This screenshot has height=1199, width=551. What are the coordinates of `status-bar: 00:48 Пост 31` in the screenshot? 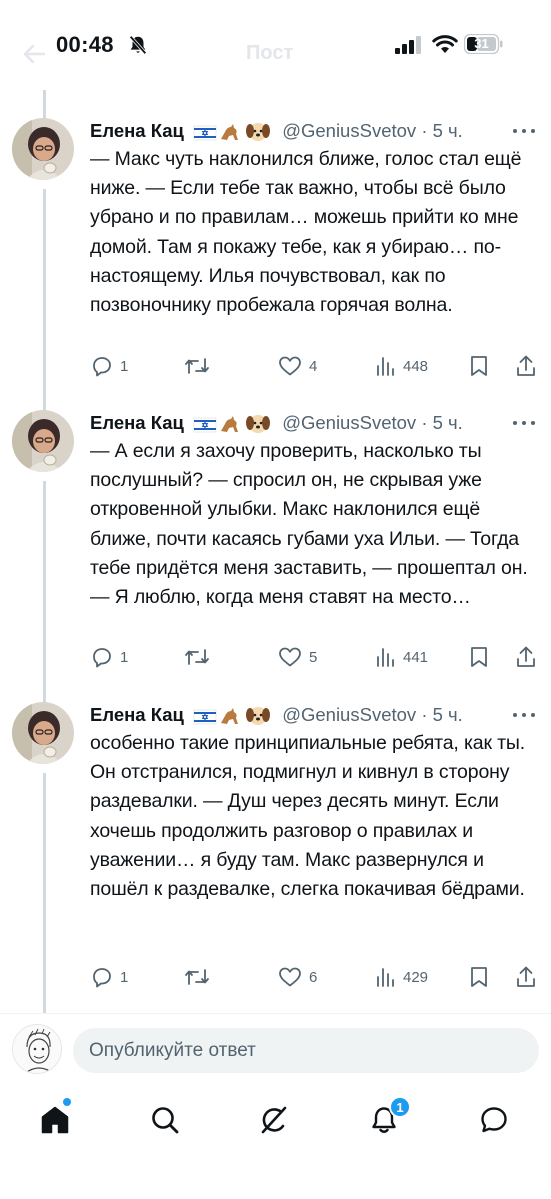 It's located at (275, 45).